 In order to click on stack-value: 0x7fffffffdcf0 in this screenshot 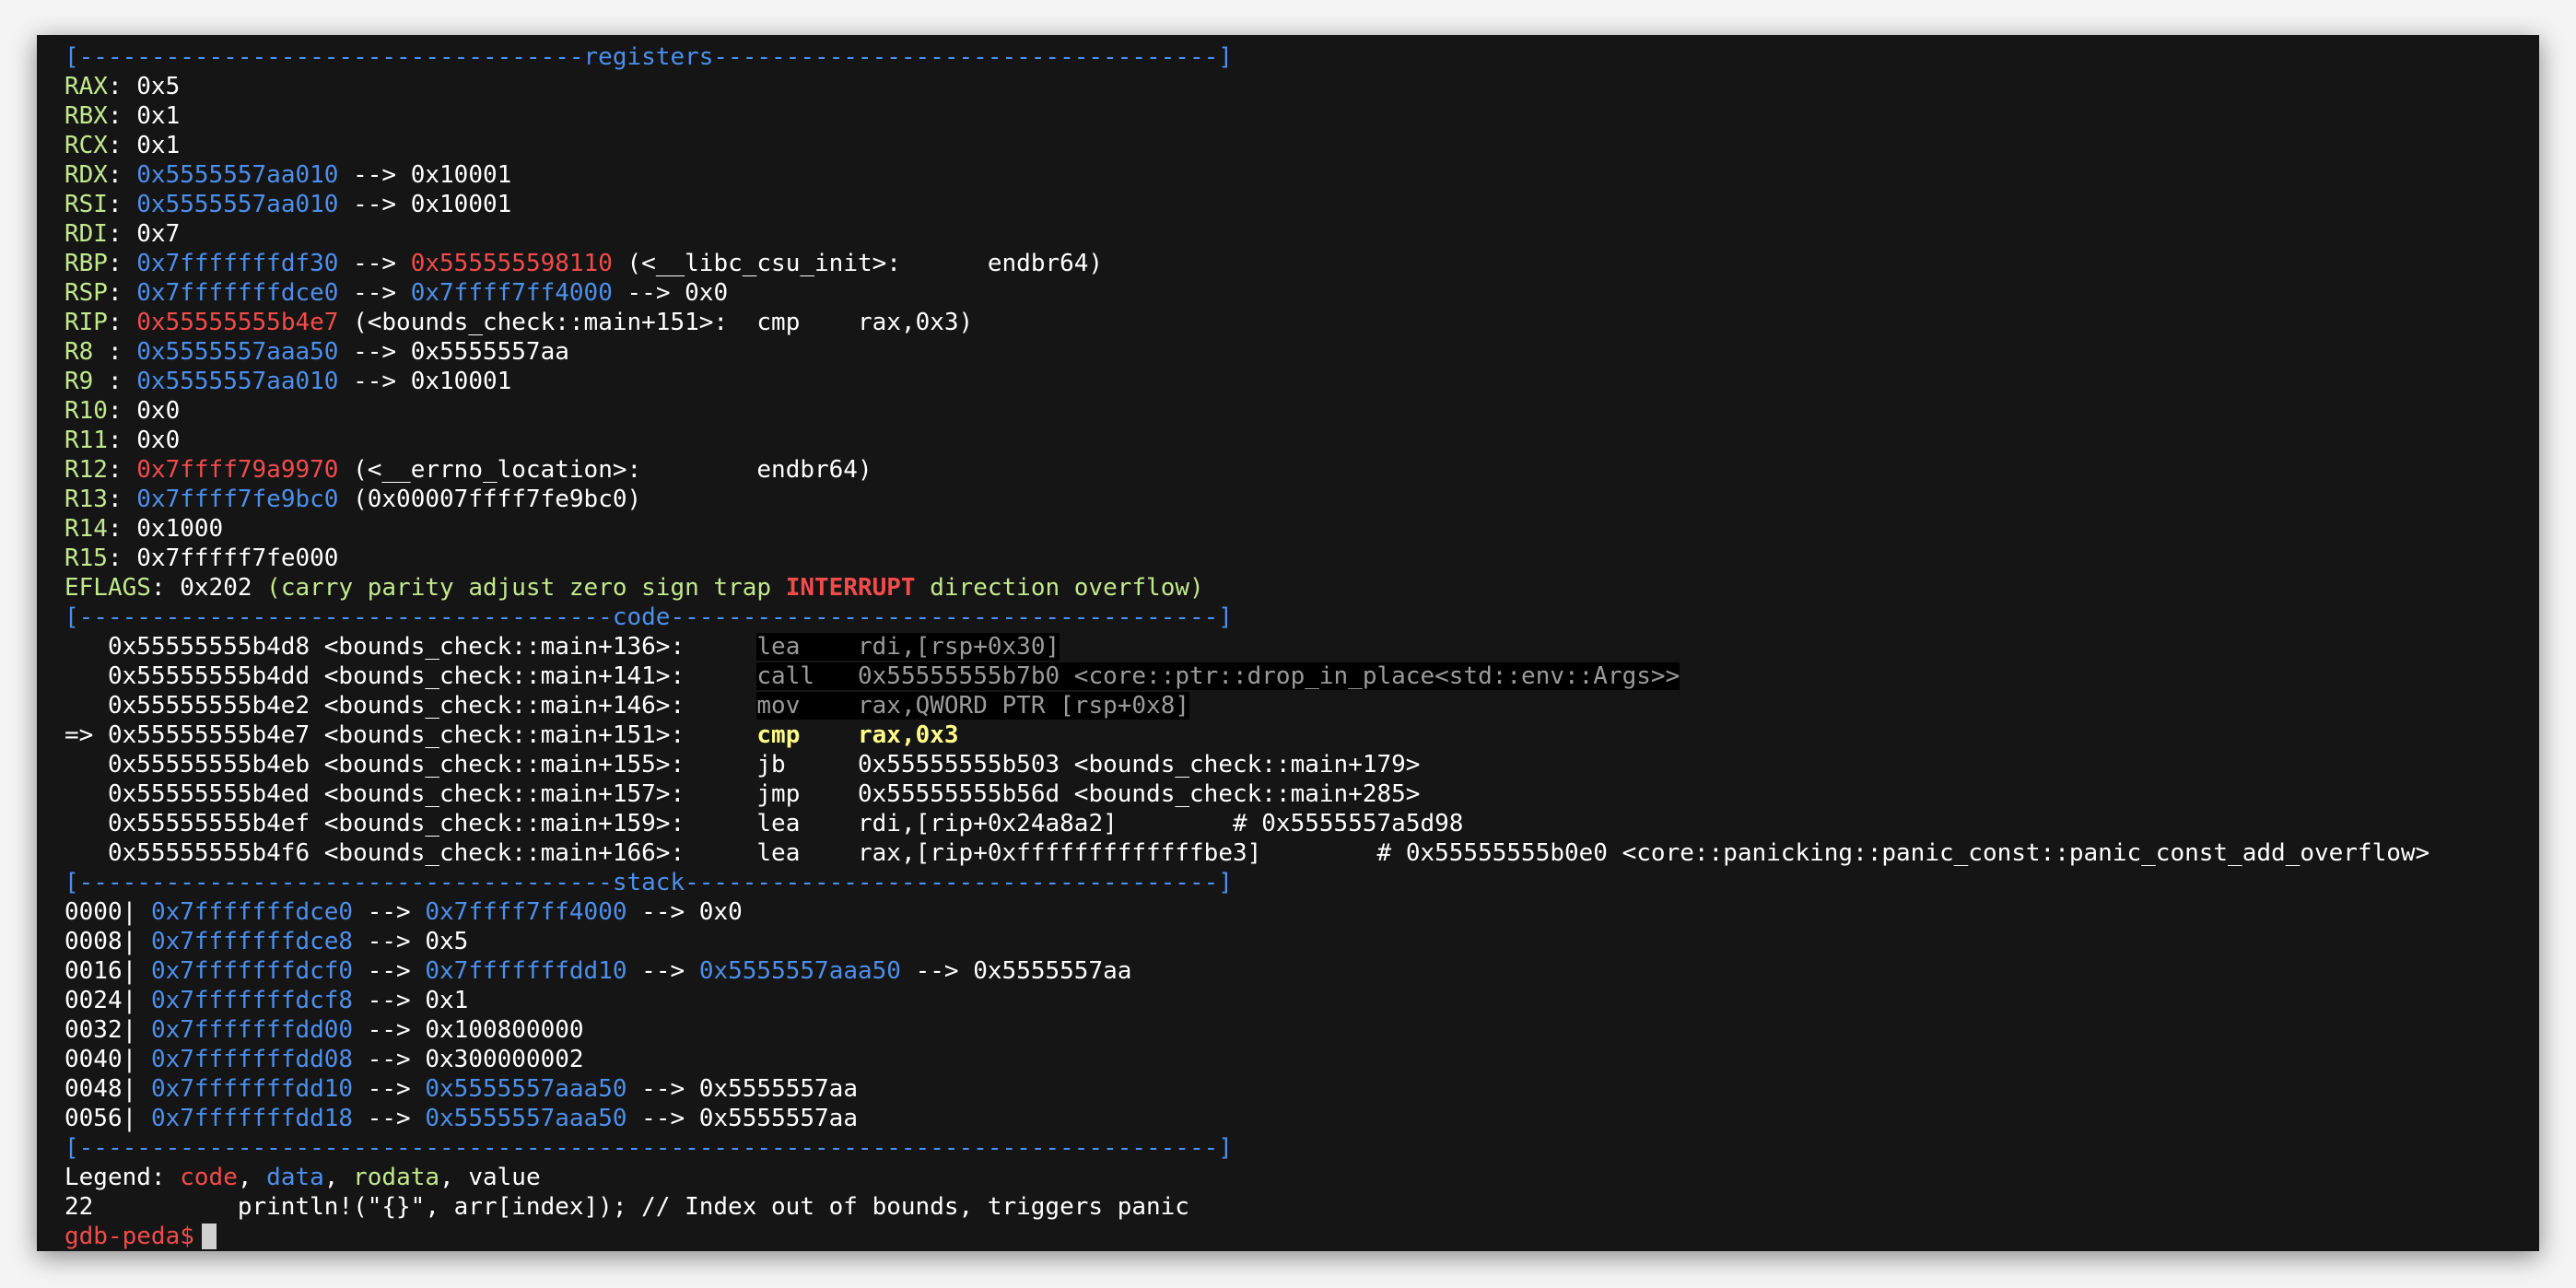, I will do `click(252, 971)`.